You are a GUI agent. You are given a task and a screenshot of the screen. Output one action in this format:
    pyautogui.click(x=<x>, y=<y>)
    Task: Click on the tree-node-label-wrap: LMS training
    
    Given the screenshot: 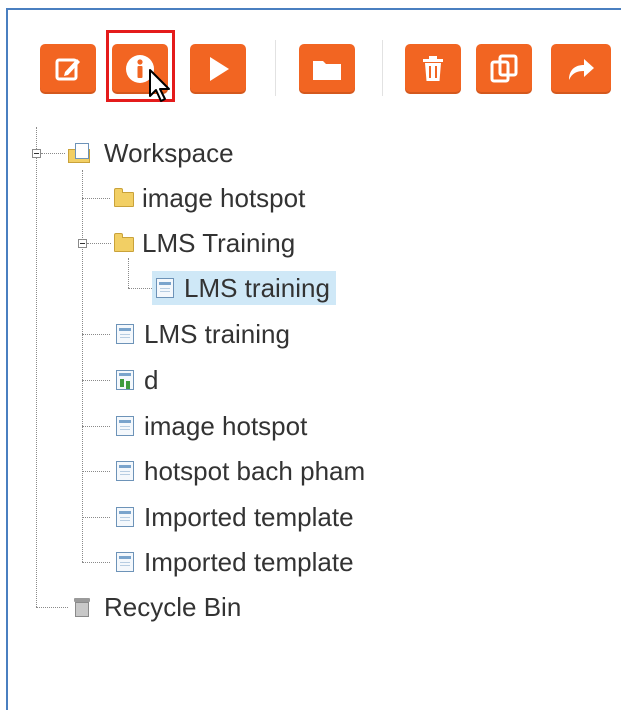 What is the action you would take?
    pyautogui.click(x=244, y=288)
    